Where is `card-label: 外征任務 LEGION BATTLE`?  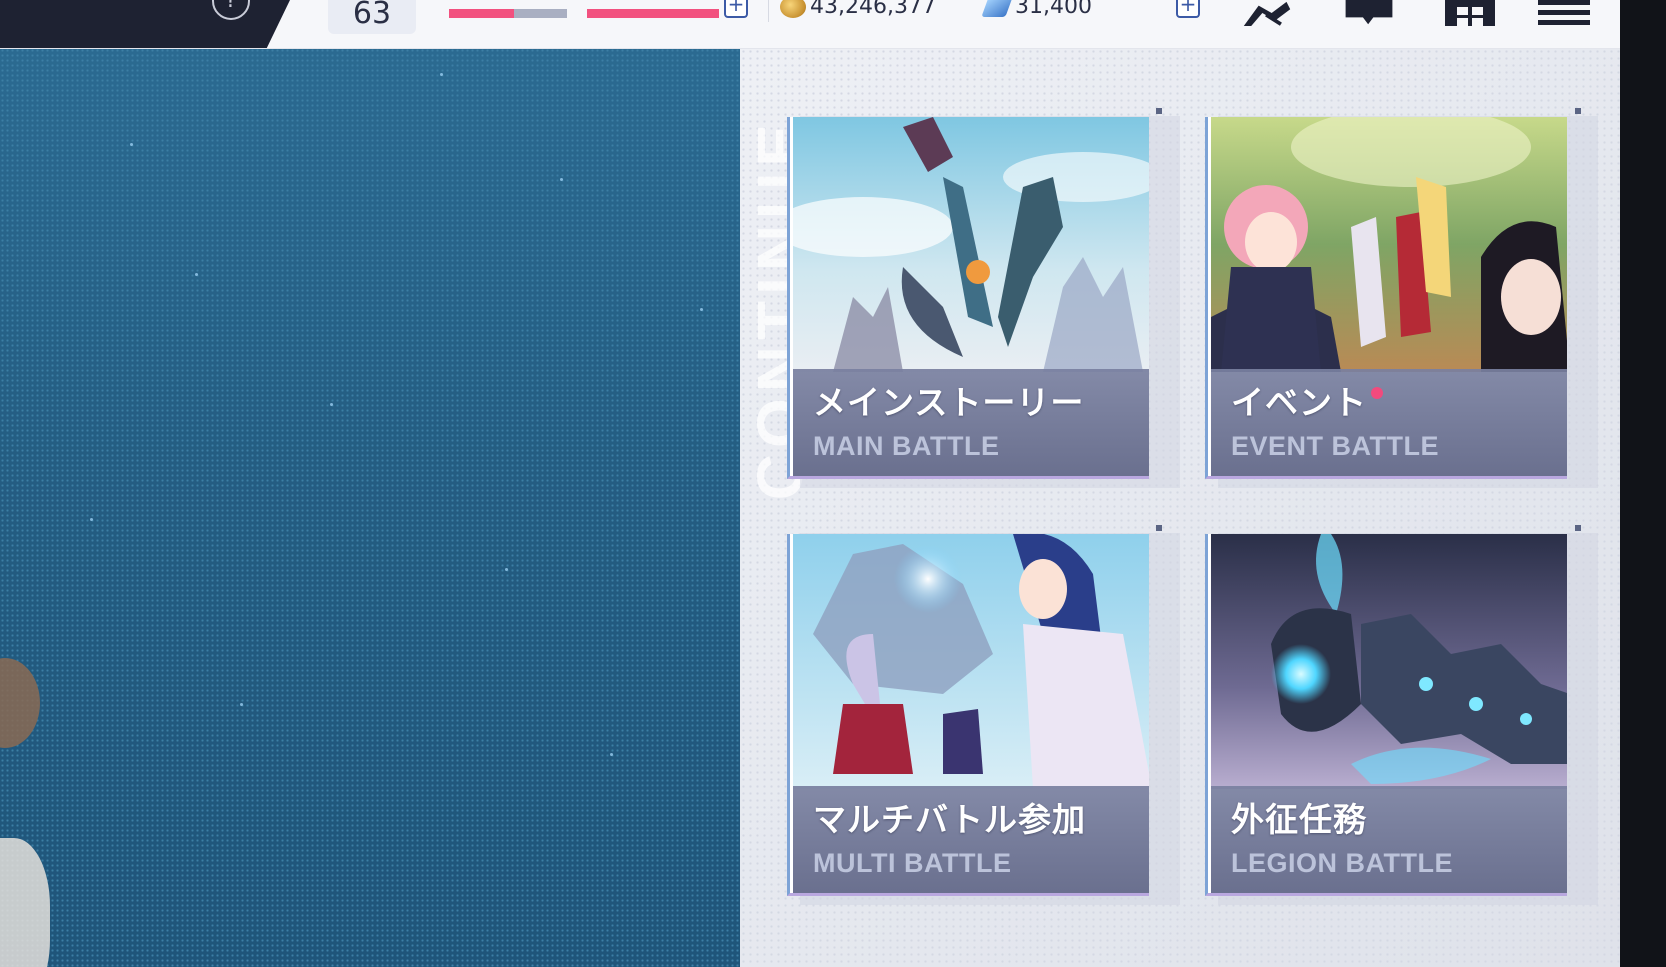 card-label: 外征任務 LEGION BATTLE is located at coordinates (1389, 839).